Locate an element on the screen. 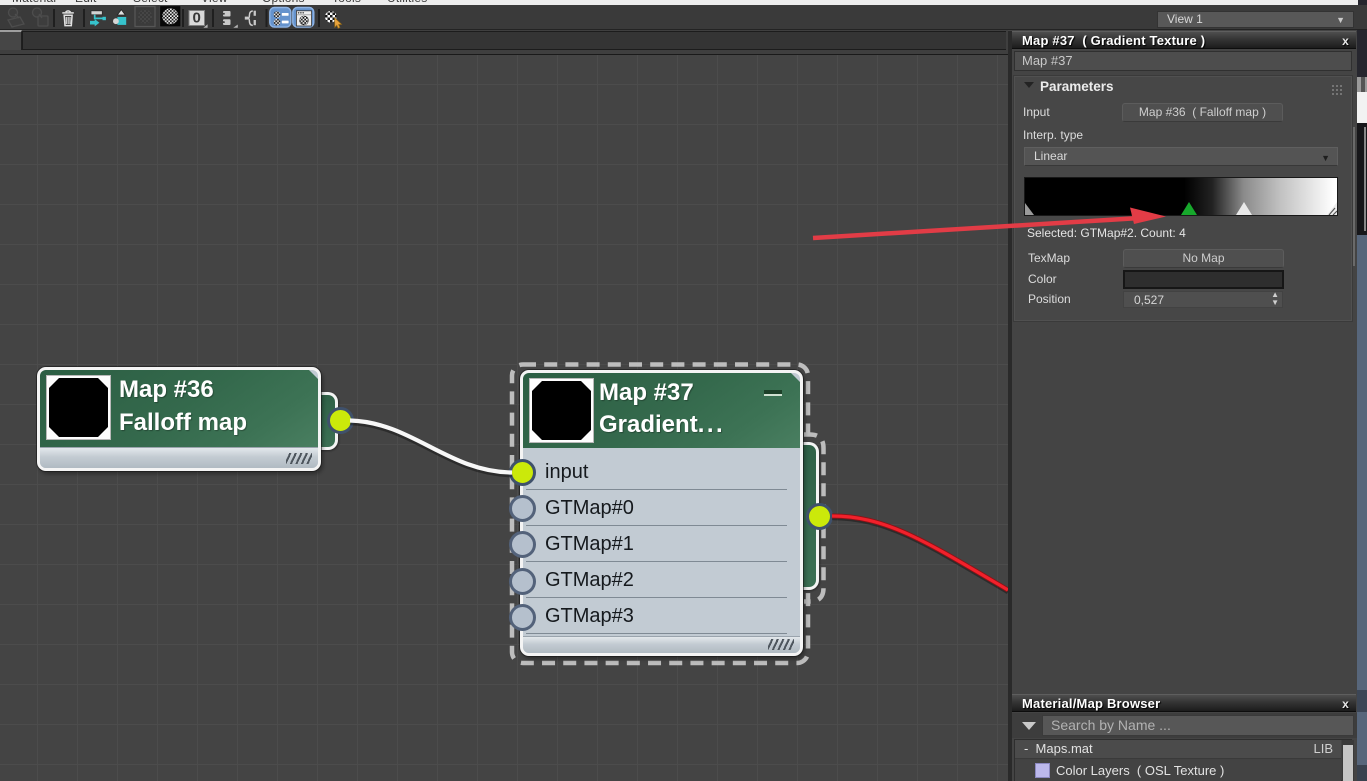  svg-text: 0 is located at coordinates (197, 18).